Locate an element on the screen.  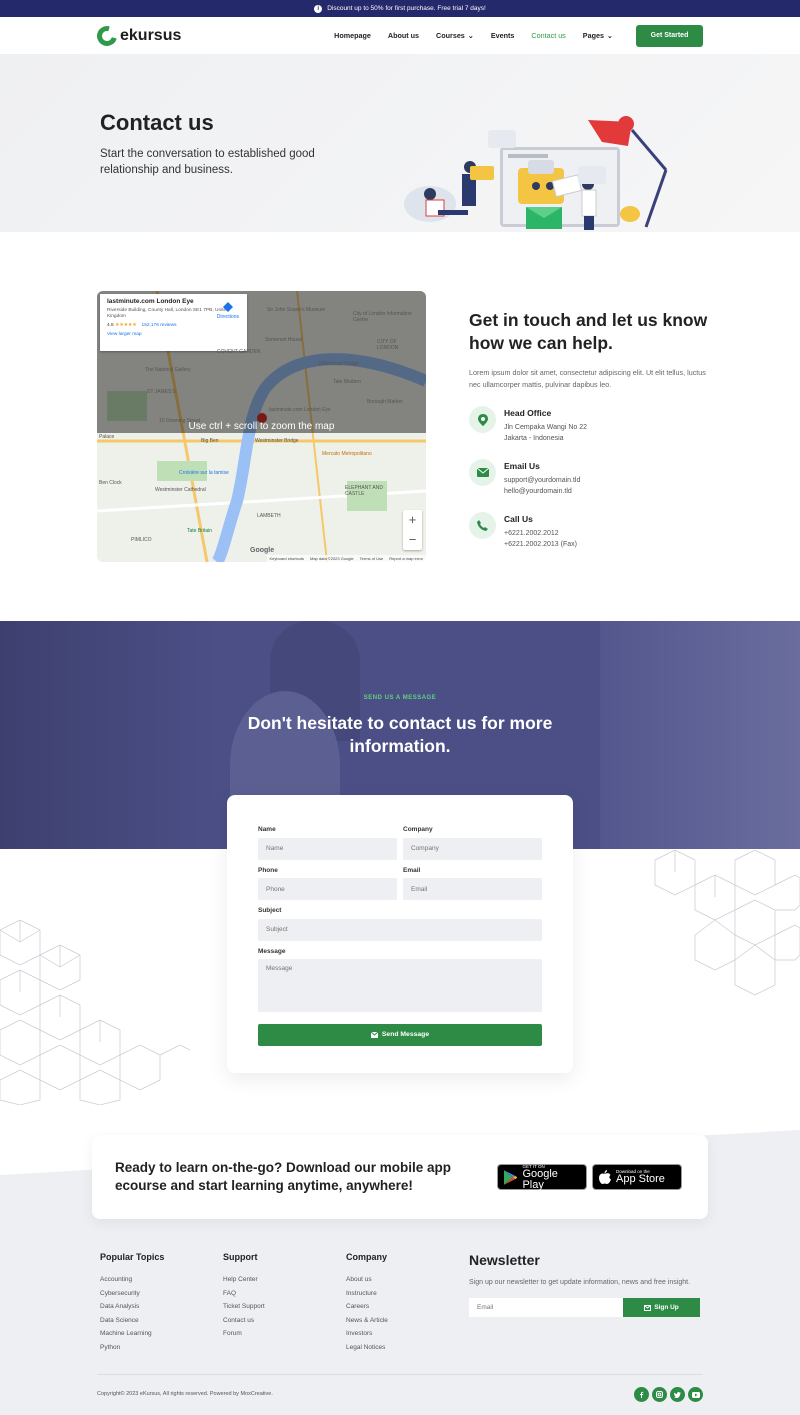
company-label: Company is located at coordinates (418, 829).